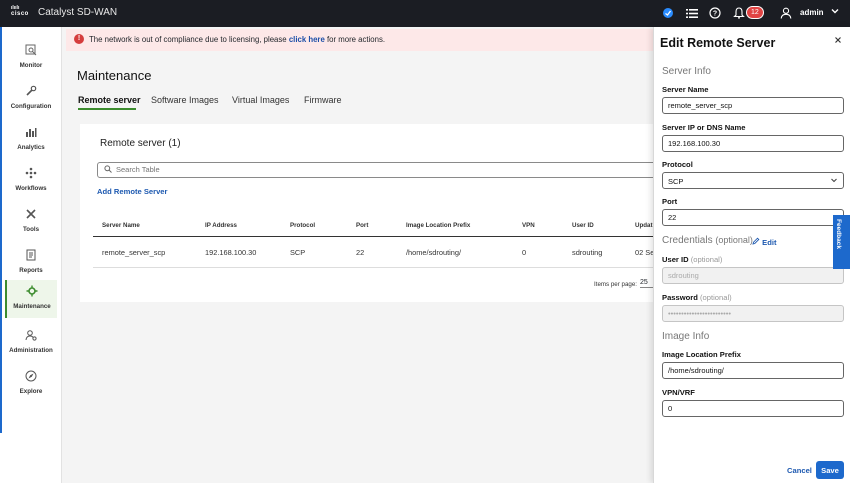 This screenshot has width=850, height=483. Describe the element at coordinates (734, 240) in the screenshot. I see `credentials-optional: (optional)` at that location.